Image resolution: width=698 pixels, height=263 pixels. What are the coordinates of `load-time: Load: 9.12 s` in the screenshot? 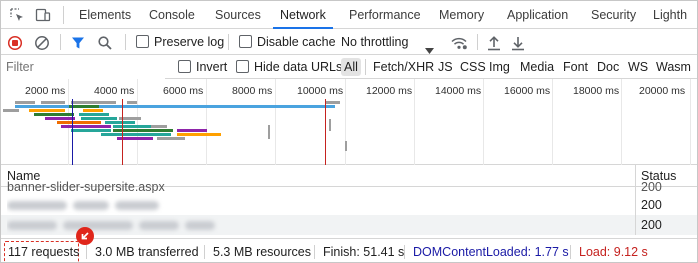 It's located at (613, 252).